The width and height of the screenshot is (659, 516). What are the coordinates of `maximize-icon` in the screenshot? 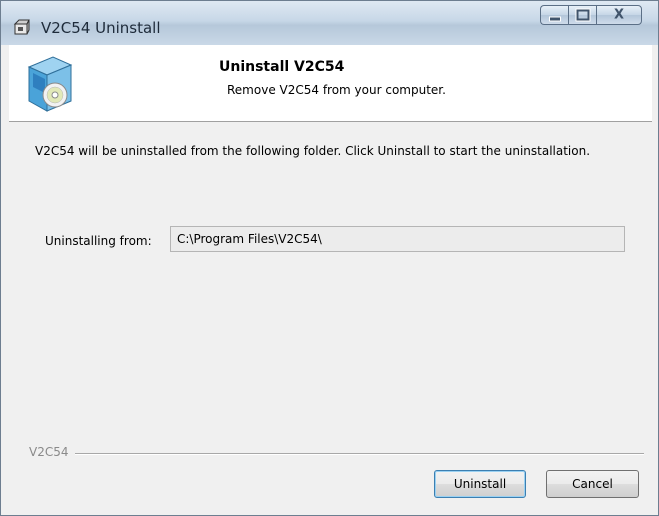 It's located at (582, 15).